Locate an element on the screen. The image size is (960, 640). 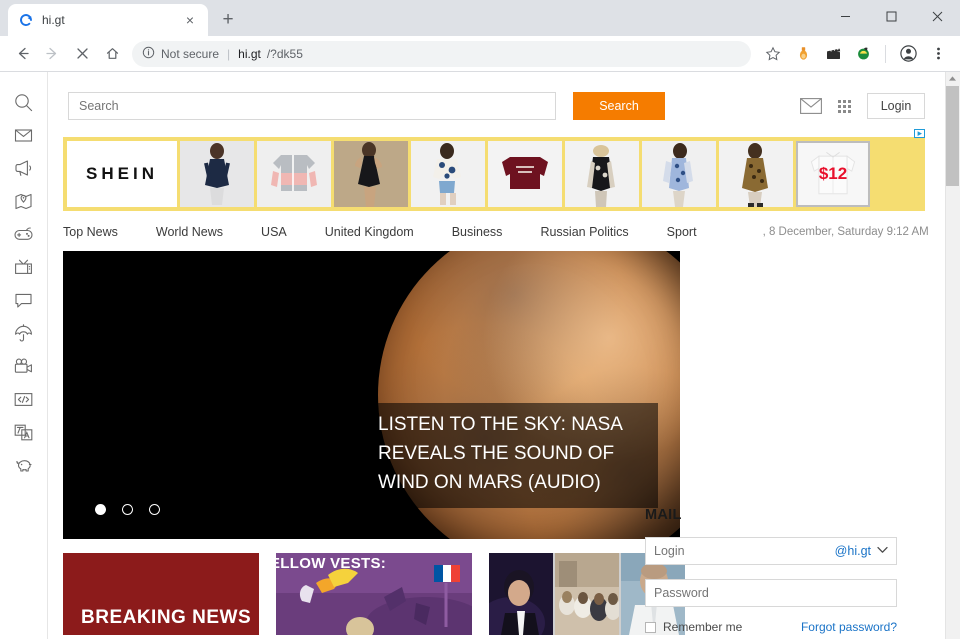
mail-panel-heading: MAIL is located at coordinates (663, 515).